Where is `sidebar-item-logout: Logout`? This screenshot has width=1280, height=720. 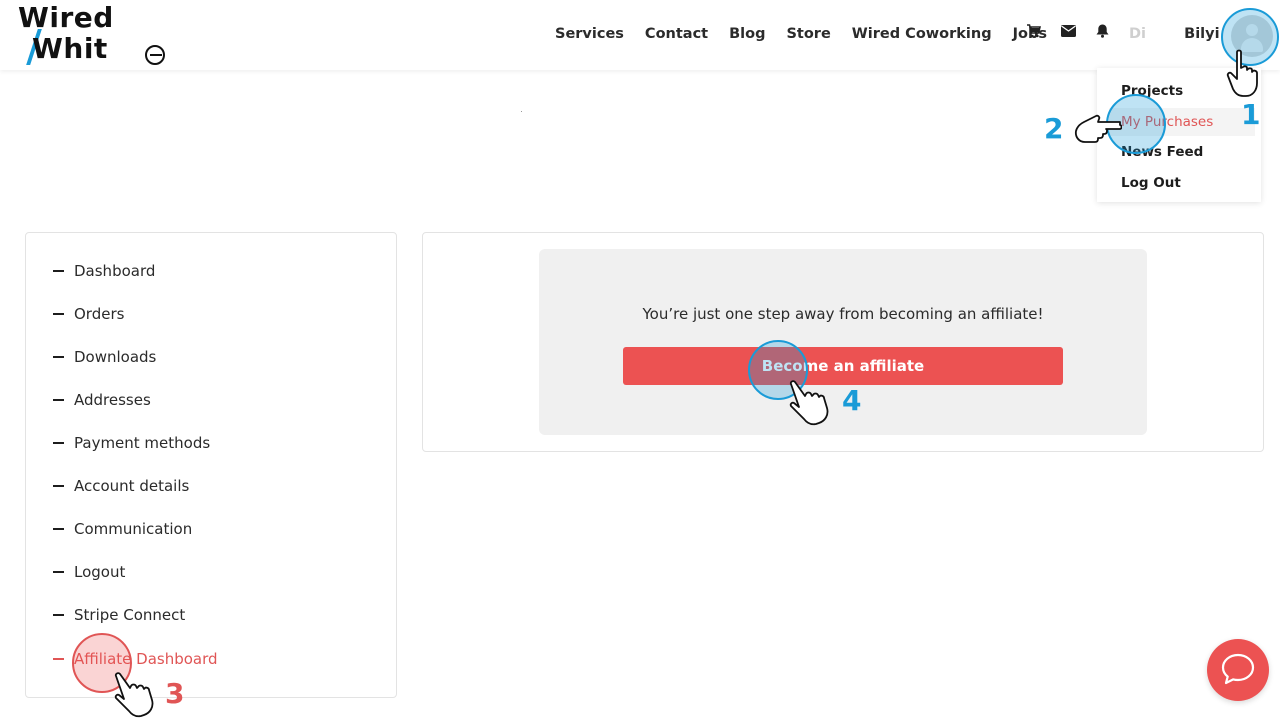 sidebar-item-logout: Logout is located at coordinates (89, 572).